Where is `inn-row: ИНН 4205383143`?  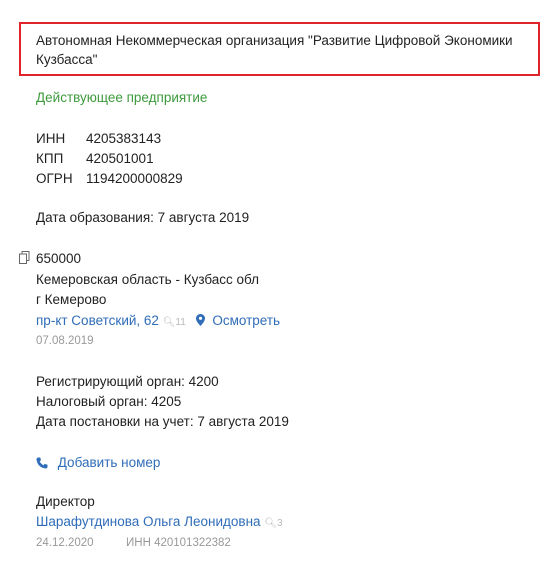
inn-row: ИНН 4205383143 is located at coordinates (98, 138).